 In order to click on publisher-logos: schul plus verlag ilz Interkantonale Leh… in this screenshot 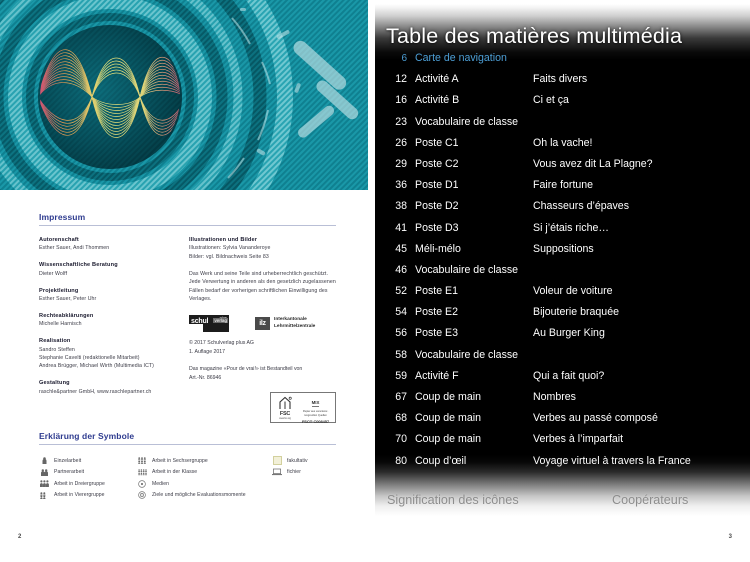, I will do `click(262, 324)`.